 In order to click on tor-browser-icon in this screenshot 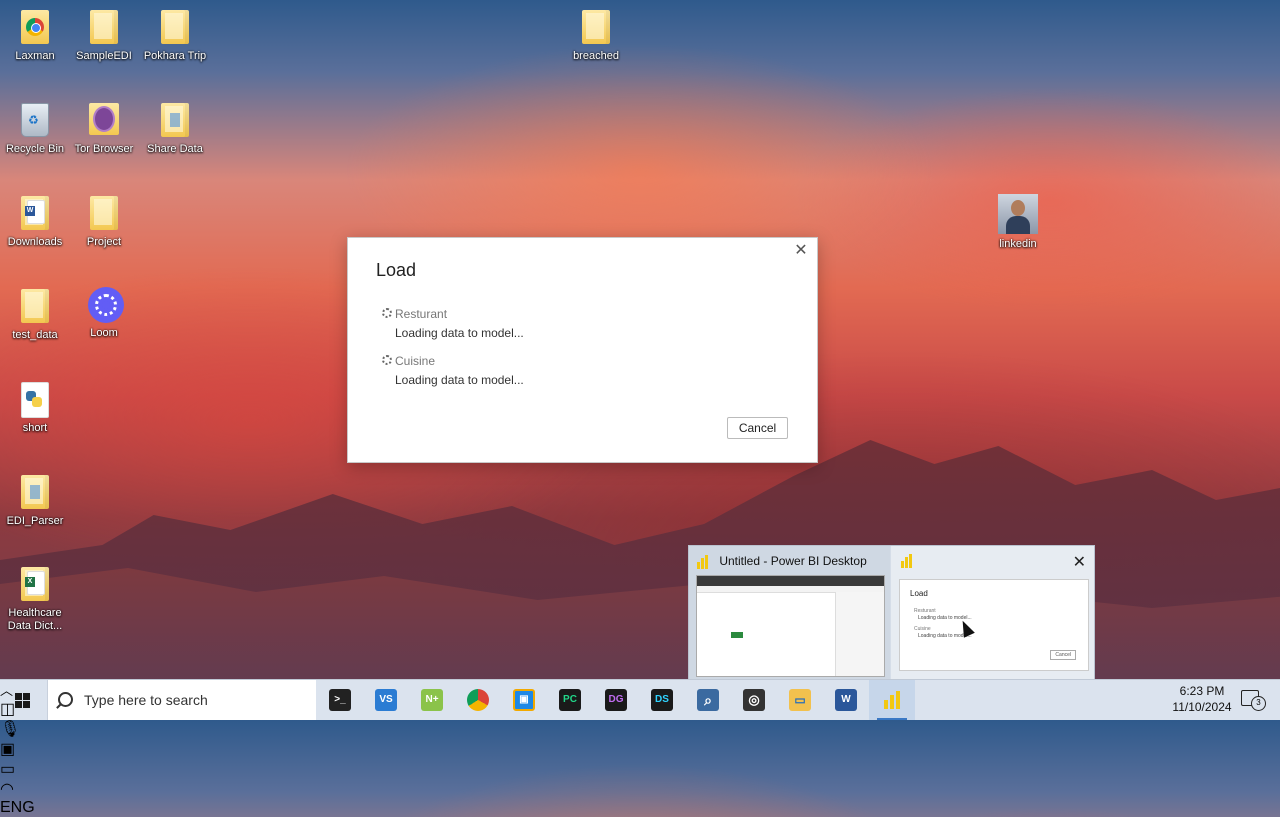, I will do `click(104, 121)`.